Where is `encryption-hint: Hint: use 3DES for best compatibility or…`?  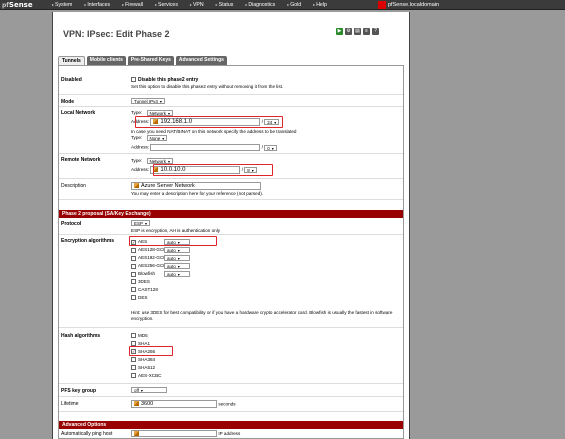 encryption-hint: Hint: use 3DES for best compatibility or… is located at coordinates (262, 315).